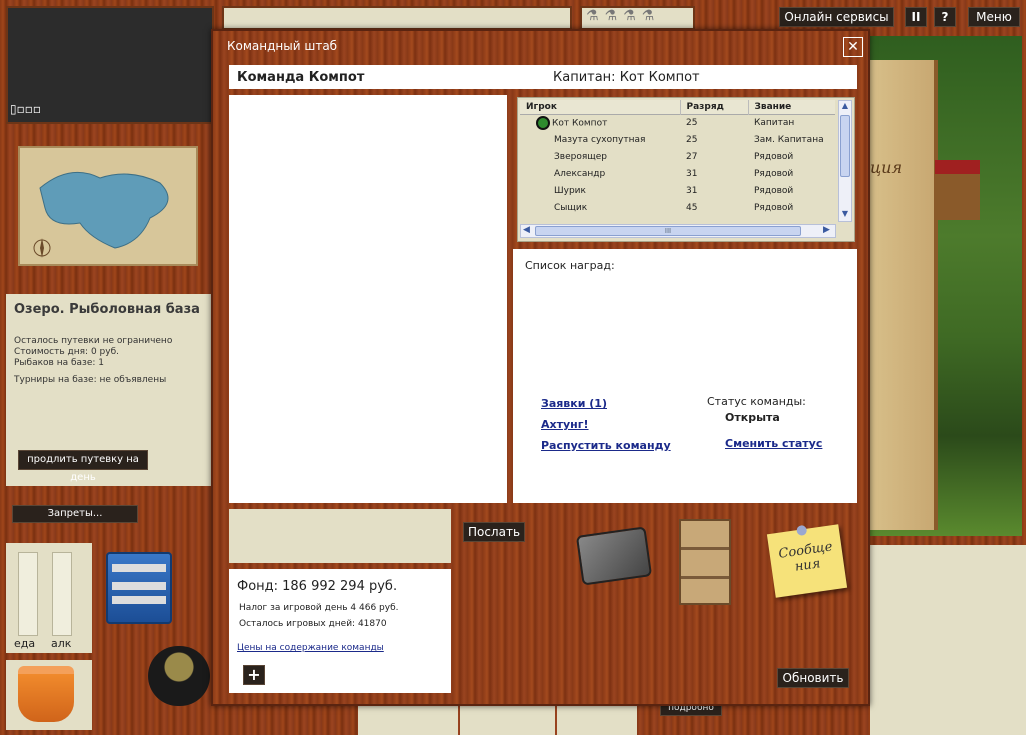  What do you see at coordinates (692, 207) in the screenshot?
I see `player-rank: 45` at bounding box center [692, 207].